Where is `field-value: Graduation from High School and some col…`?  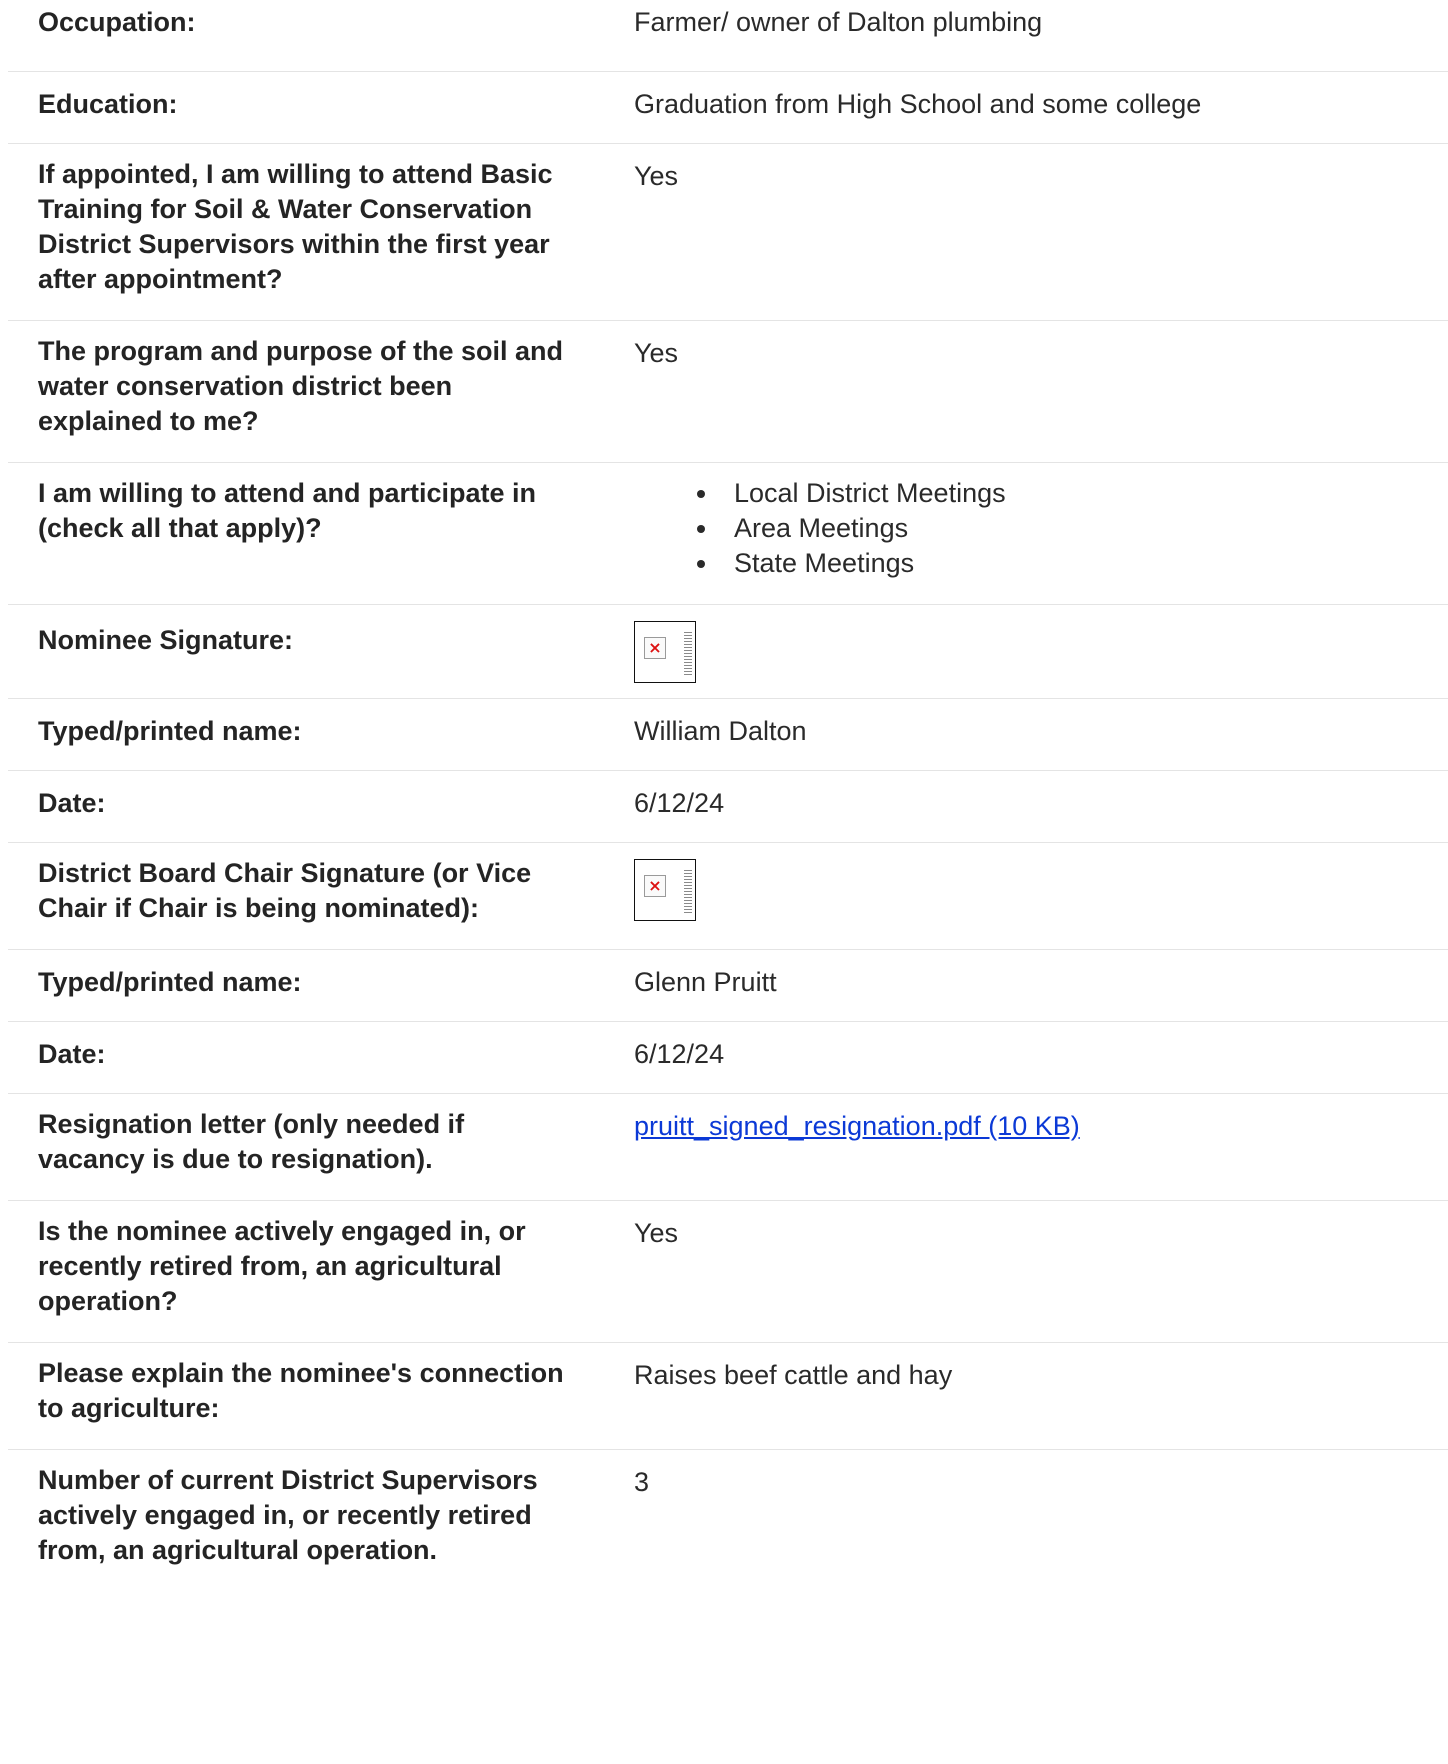 field-value: Graduation from High School and some col… is located at coordinates (918, 104).